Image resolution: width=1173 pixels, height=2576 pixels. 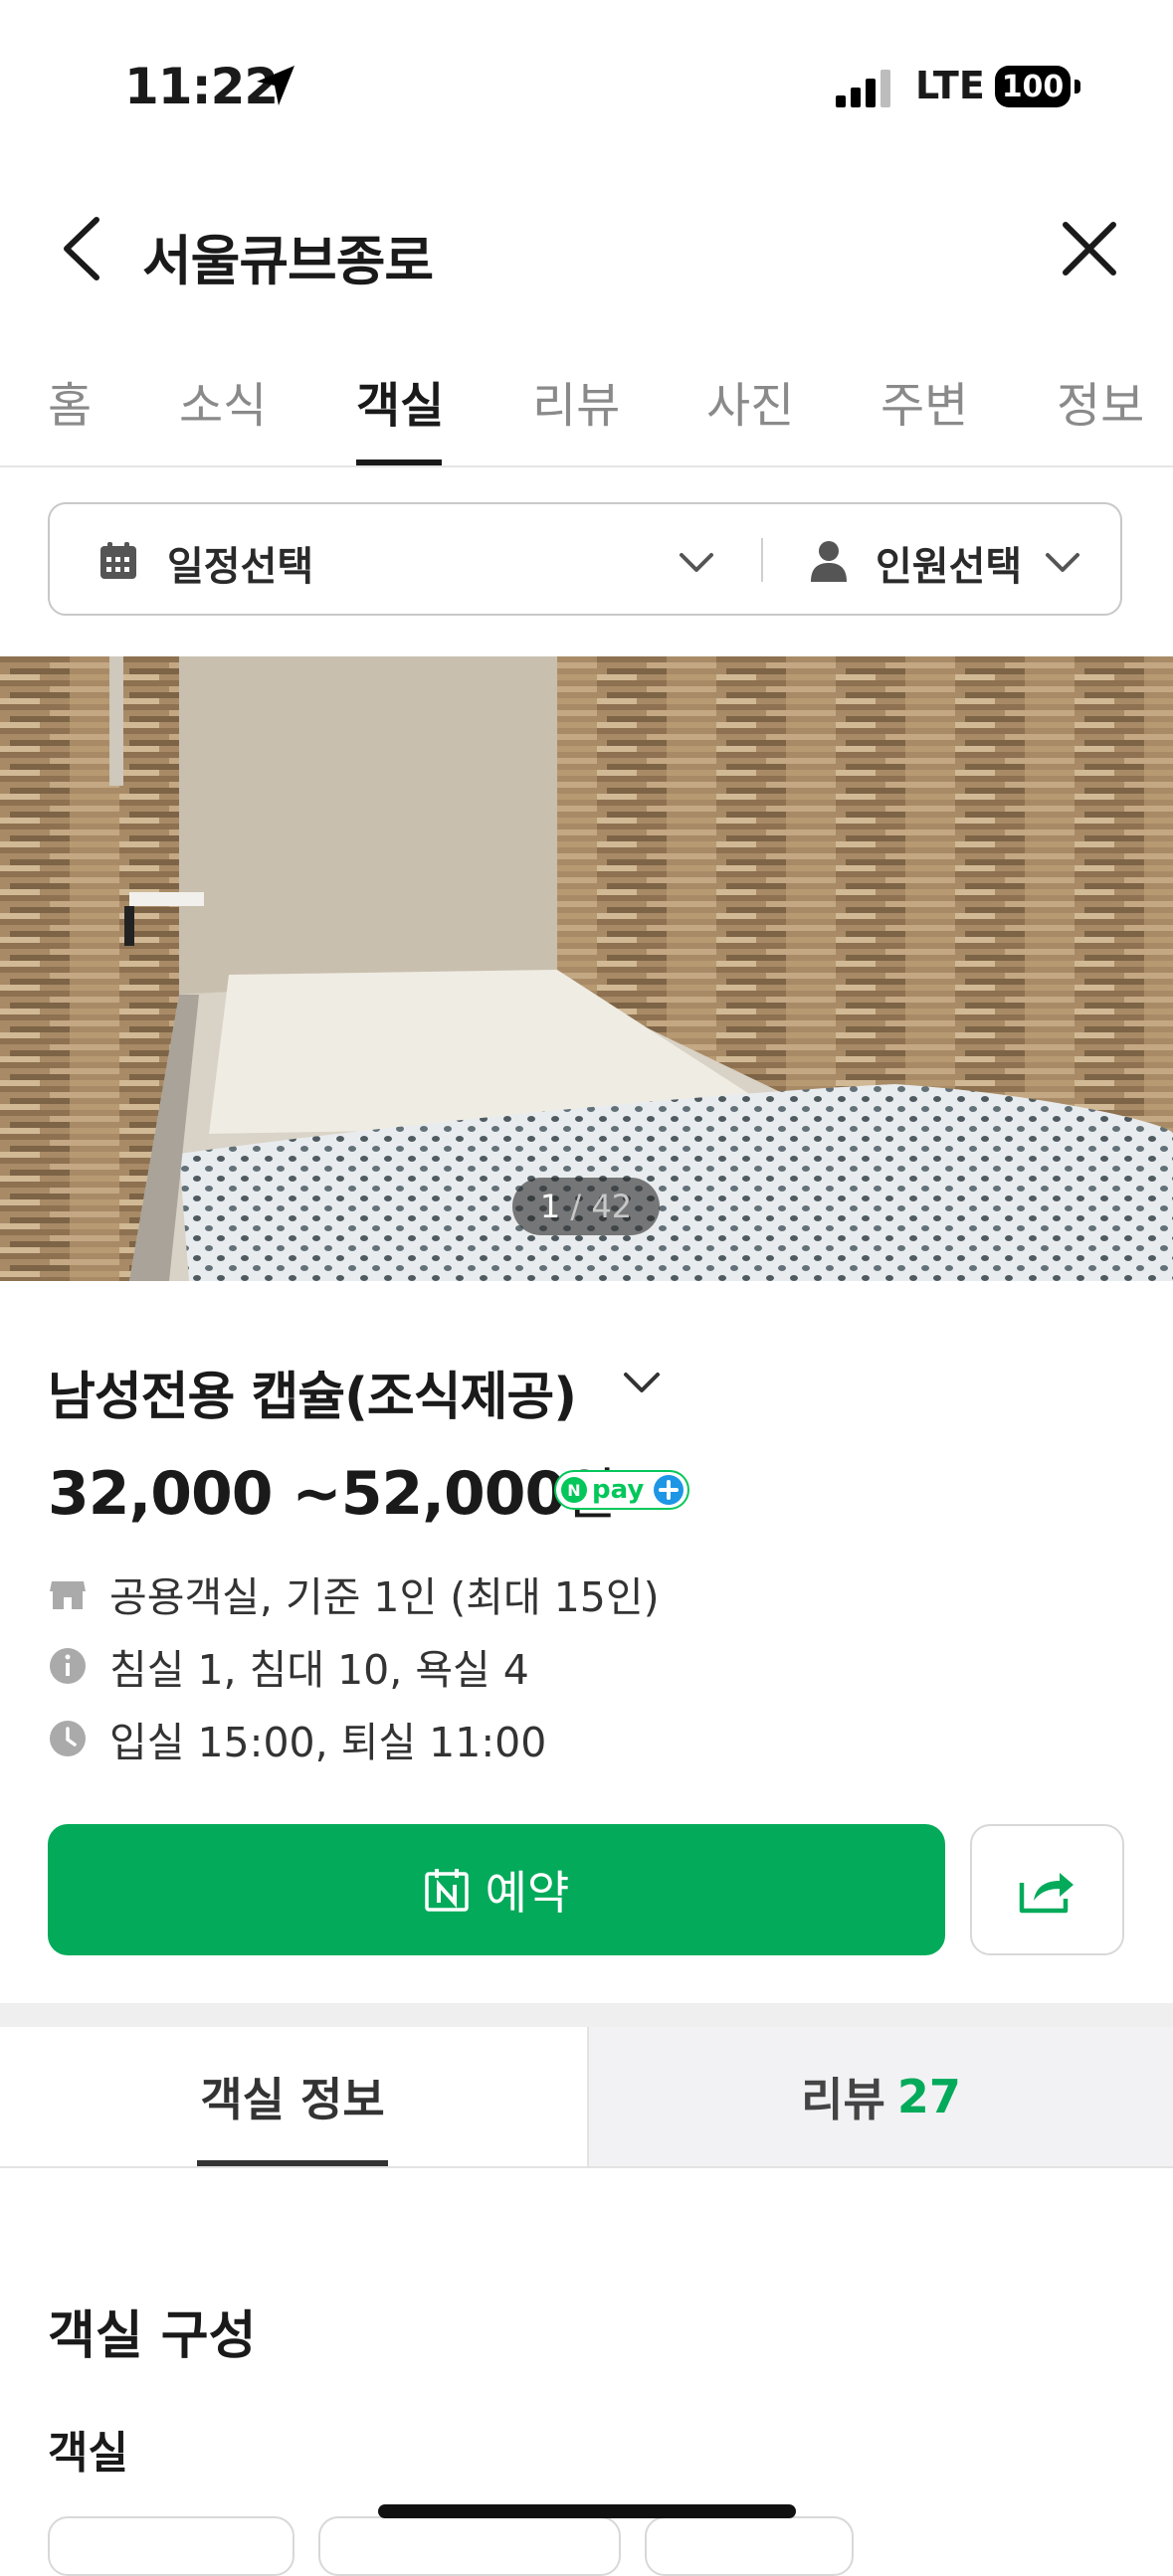 I want to click on room-capacity: 공용객실, 기준 1인 (최대 15인), so click(x=354, y=1593).